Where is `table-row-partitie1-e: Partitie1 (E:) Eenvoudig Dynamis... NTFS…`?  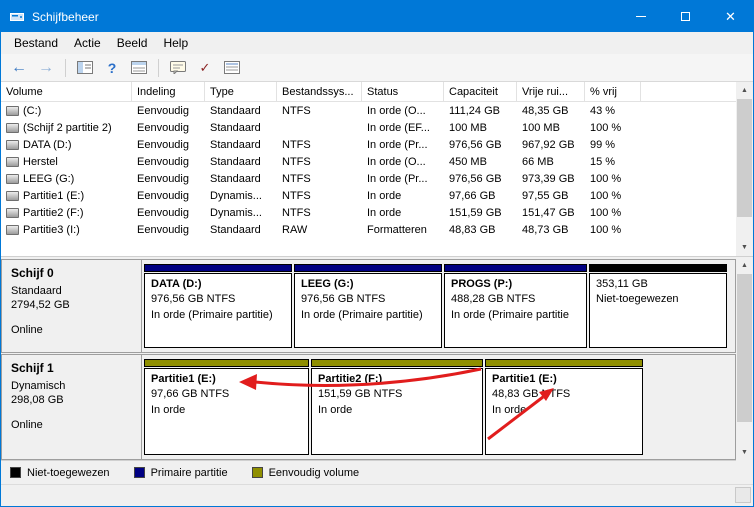
table-row-partitie1-e: Partitie1 (E:) Eenvoudig Dynamis... NTFS… is located at coordinates (368, 195).